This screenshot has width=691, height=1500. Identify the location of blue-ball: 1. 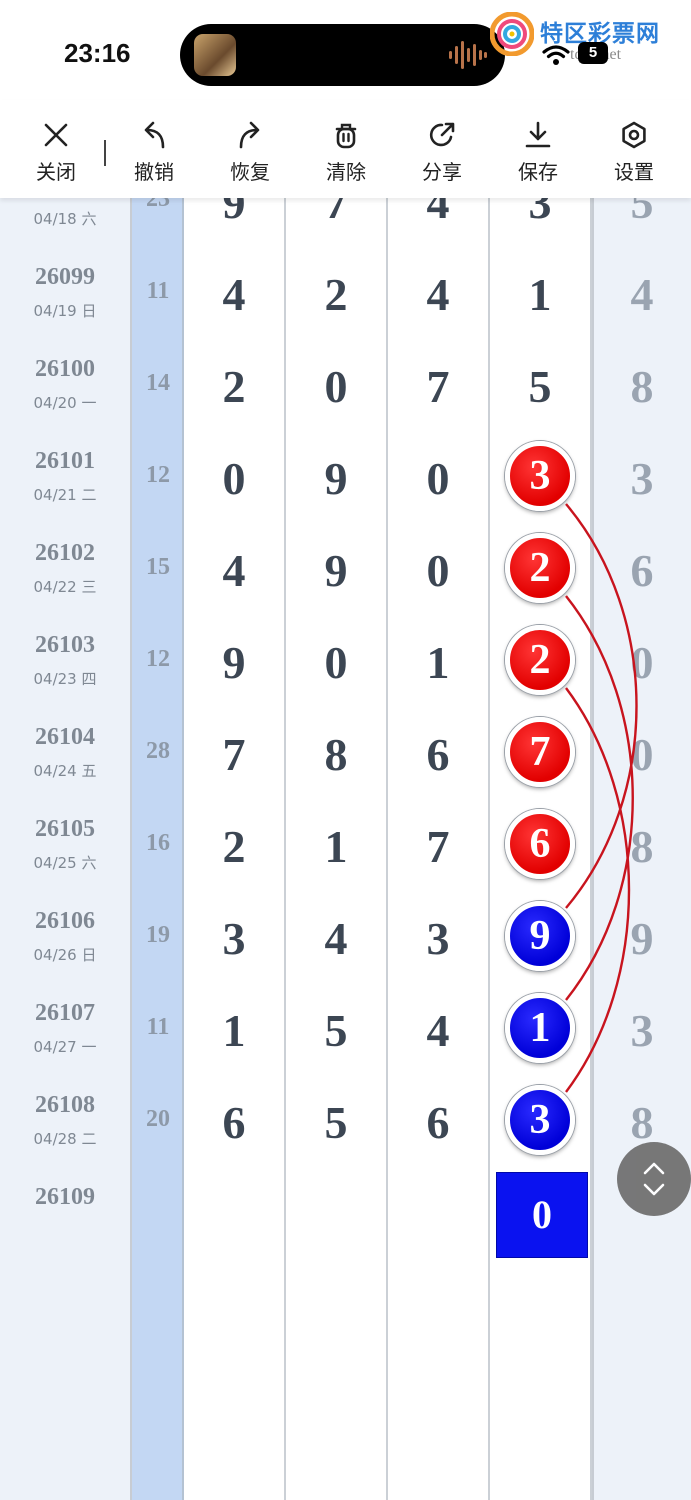
(540, 1028).